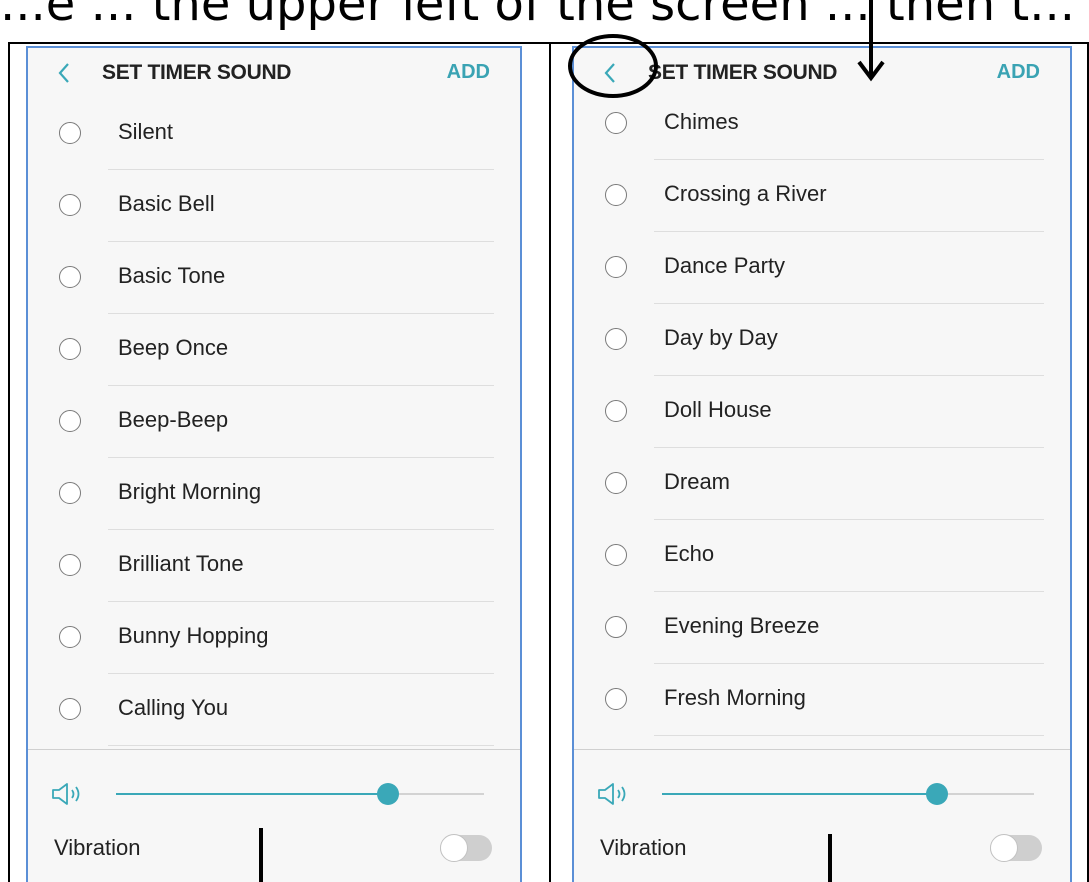 The height and width of the screenshot is (882, 1089). What do you see at coordinates (146, 131) in the screenshot?
I see `sound-option-label: Silent` at bounding box center [146, 131].